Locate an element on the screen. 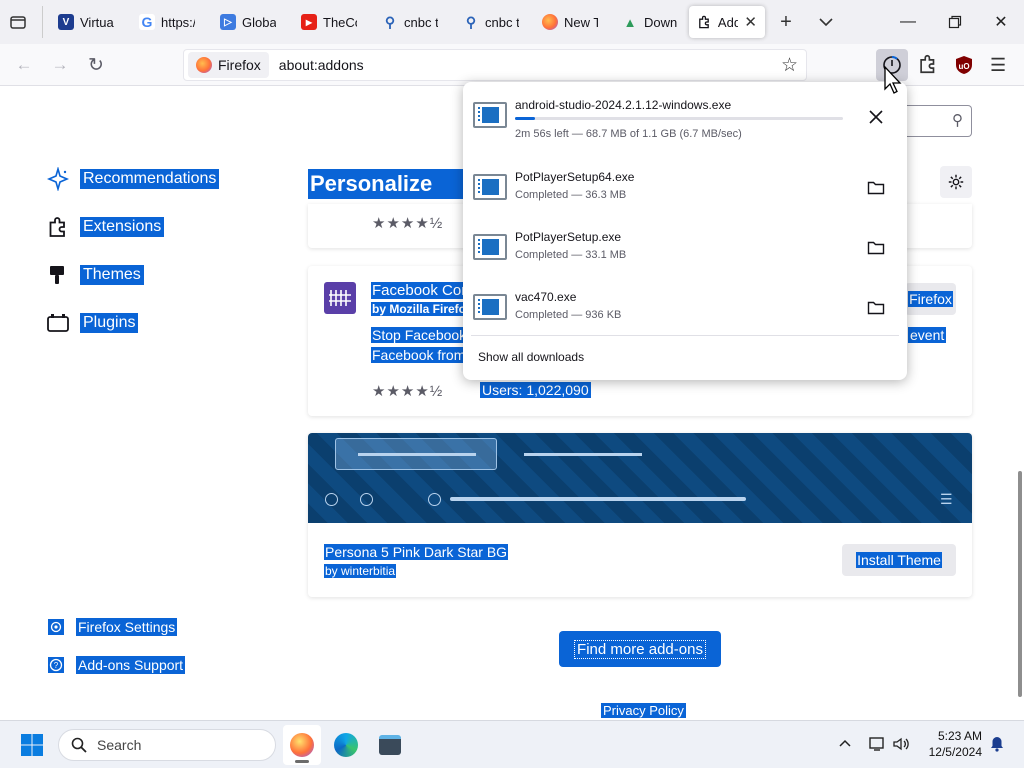  theme-title: Persona 5 Pink Dark Star BG is located at coordinates (416, 552).